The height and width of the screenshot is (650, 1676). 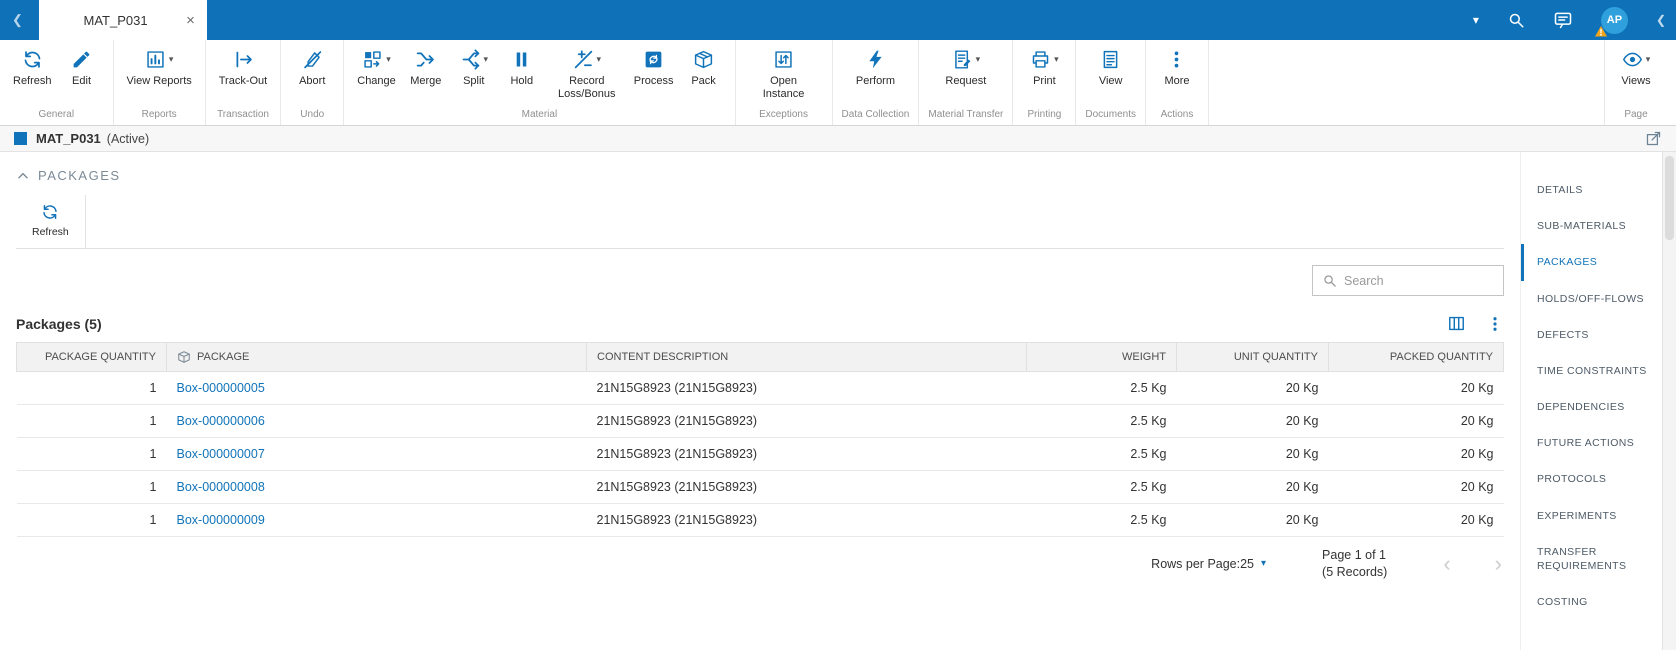 I want to click on sidebar-item-future-actions: FUTURE ACTIONS, so click(x=1591, y=443).